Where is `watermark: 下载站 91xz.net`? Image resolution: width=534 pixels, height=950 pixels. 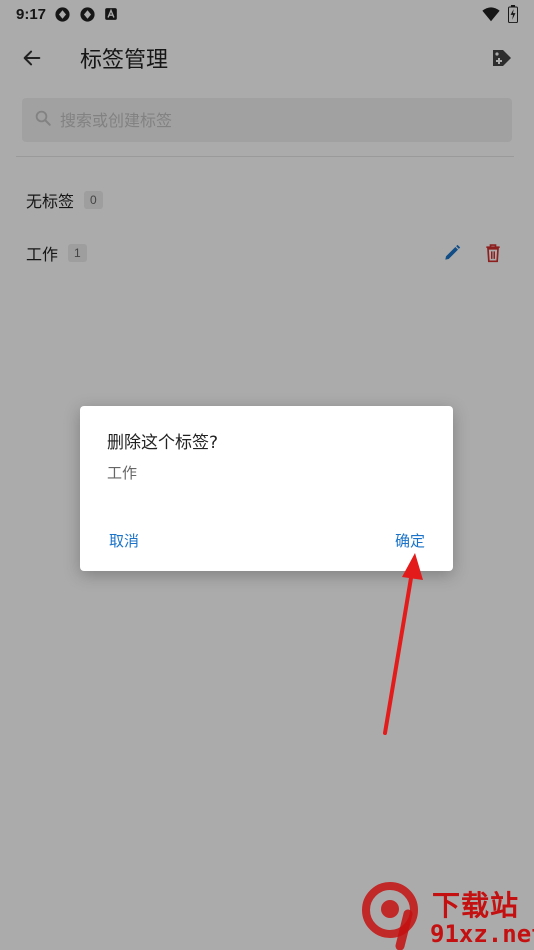 watermark: 下载站 91xz.net is located at coordinates (447, 915).